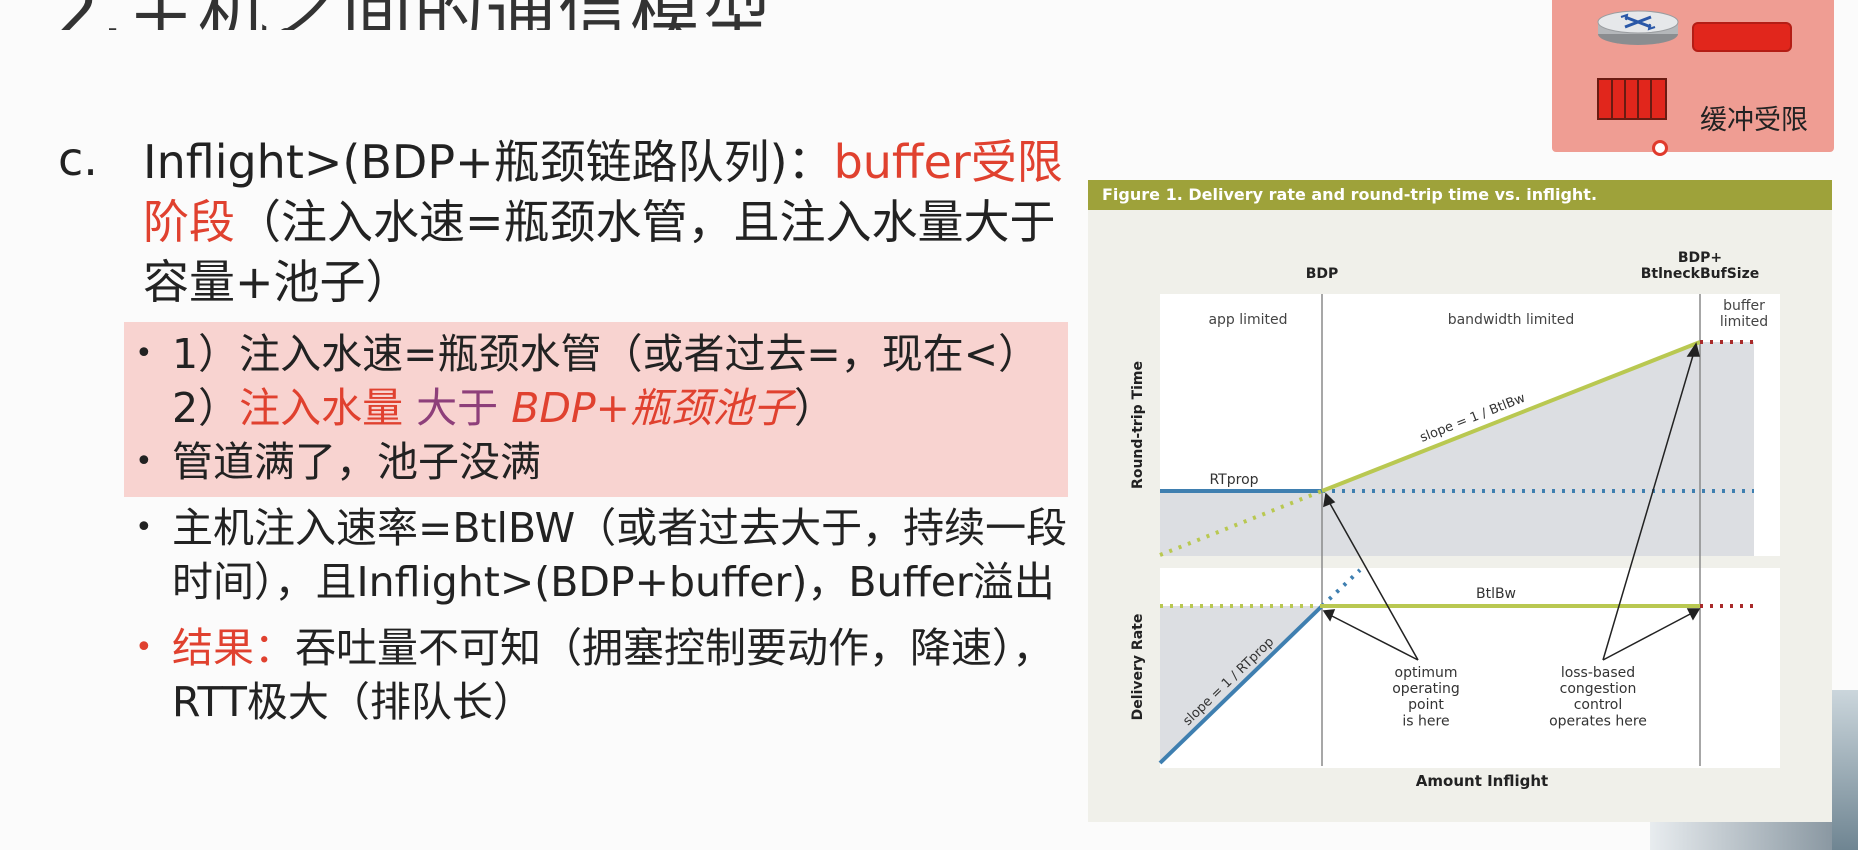 This screenshot has width=1858, height=850. I want to click on slide-title: 2.主机之间的通信模型, so click(414, 15).